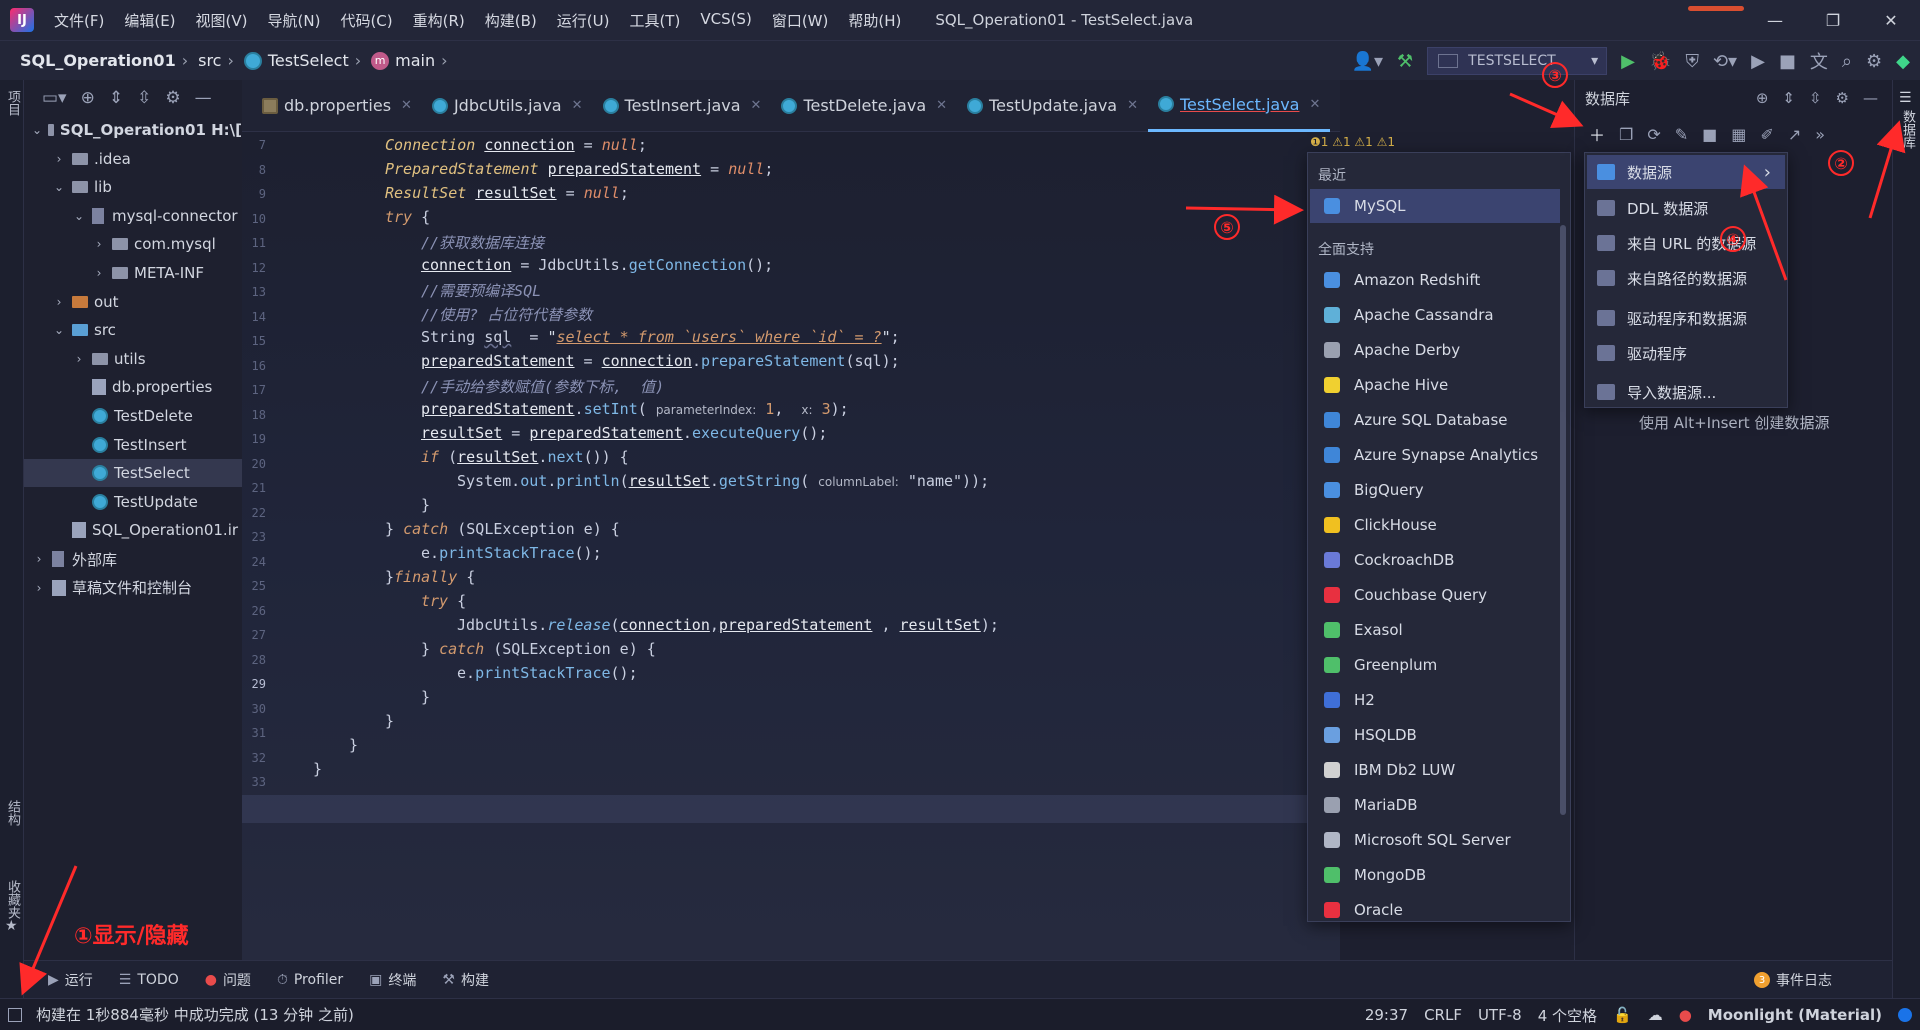  Describe the element at coordinates (54, 98) in the screenshot. I see `panel-window-icon: ▭▾` at that location.